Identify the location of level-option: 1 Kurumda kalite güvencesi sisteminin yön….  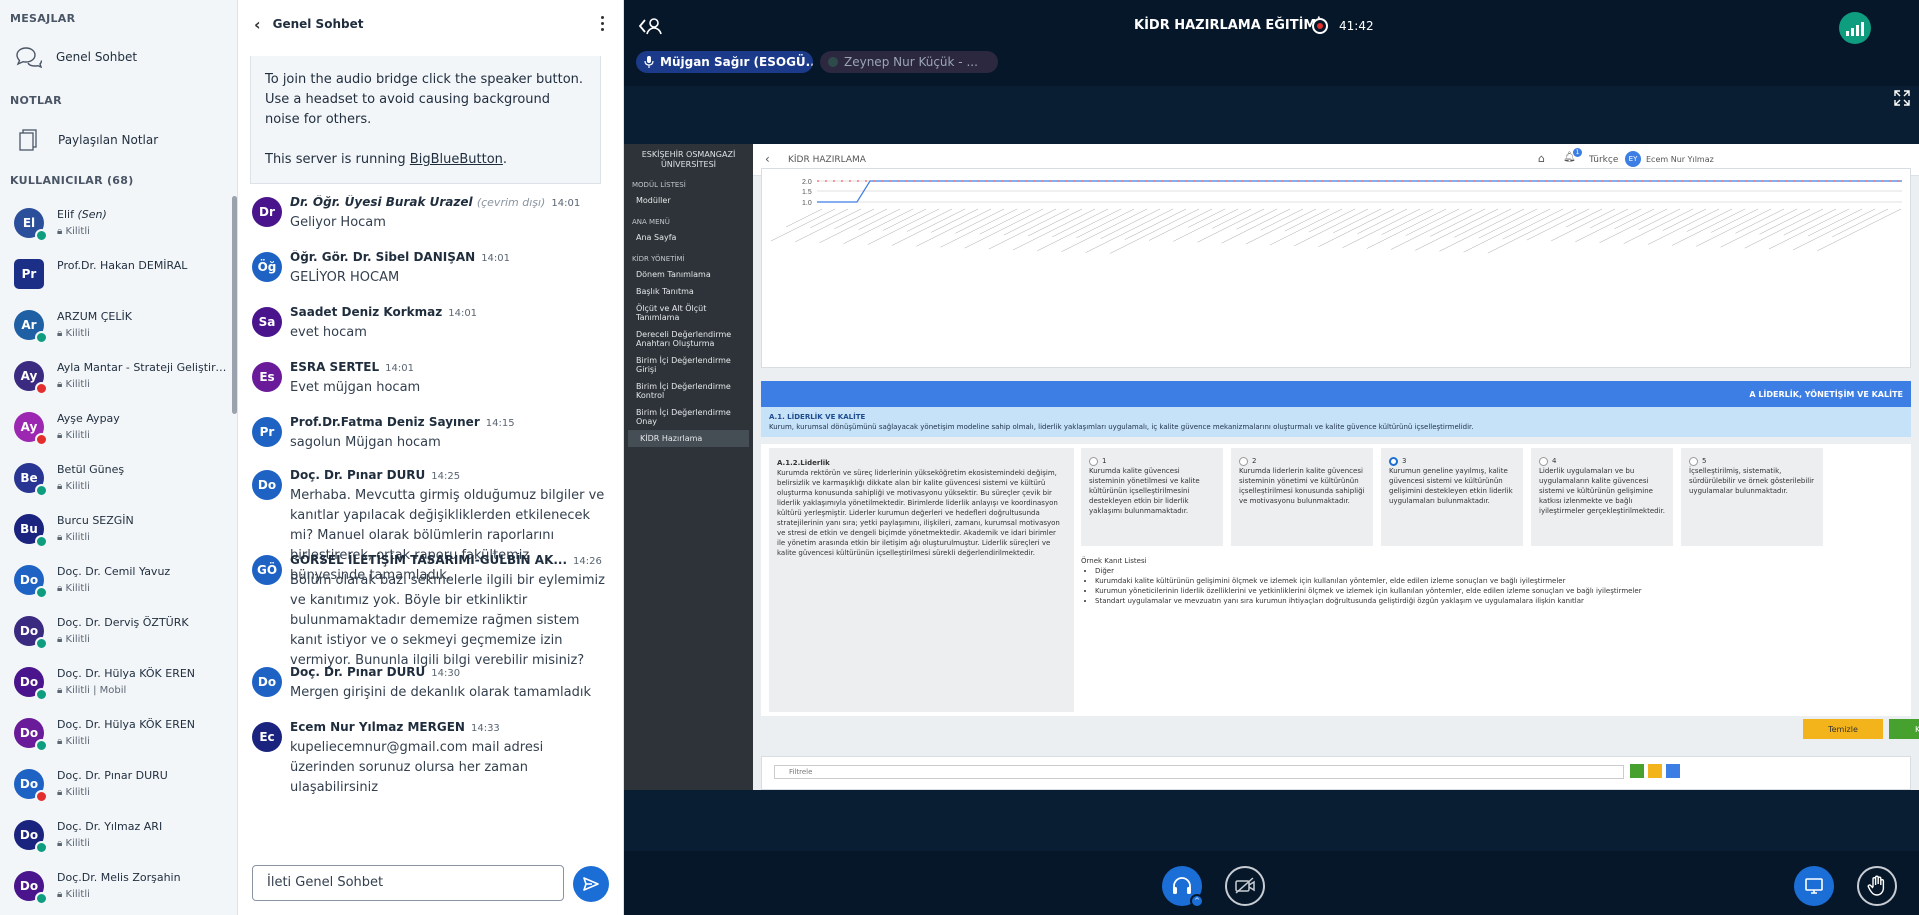
(1152, 497).